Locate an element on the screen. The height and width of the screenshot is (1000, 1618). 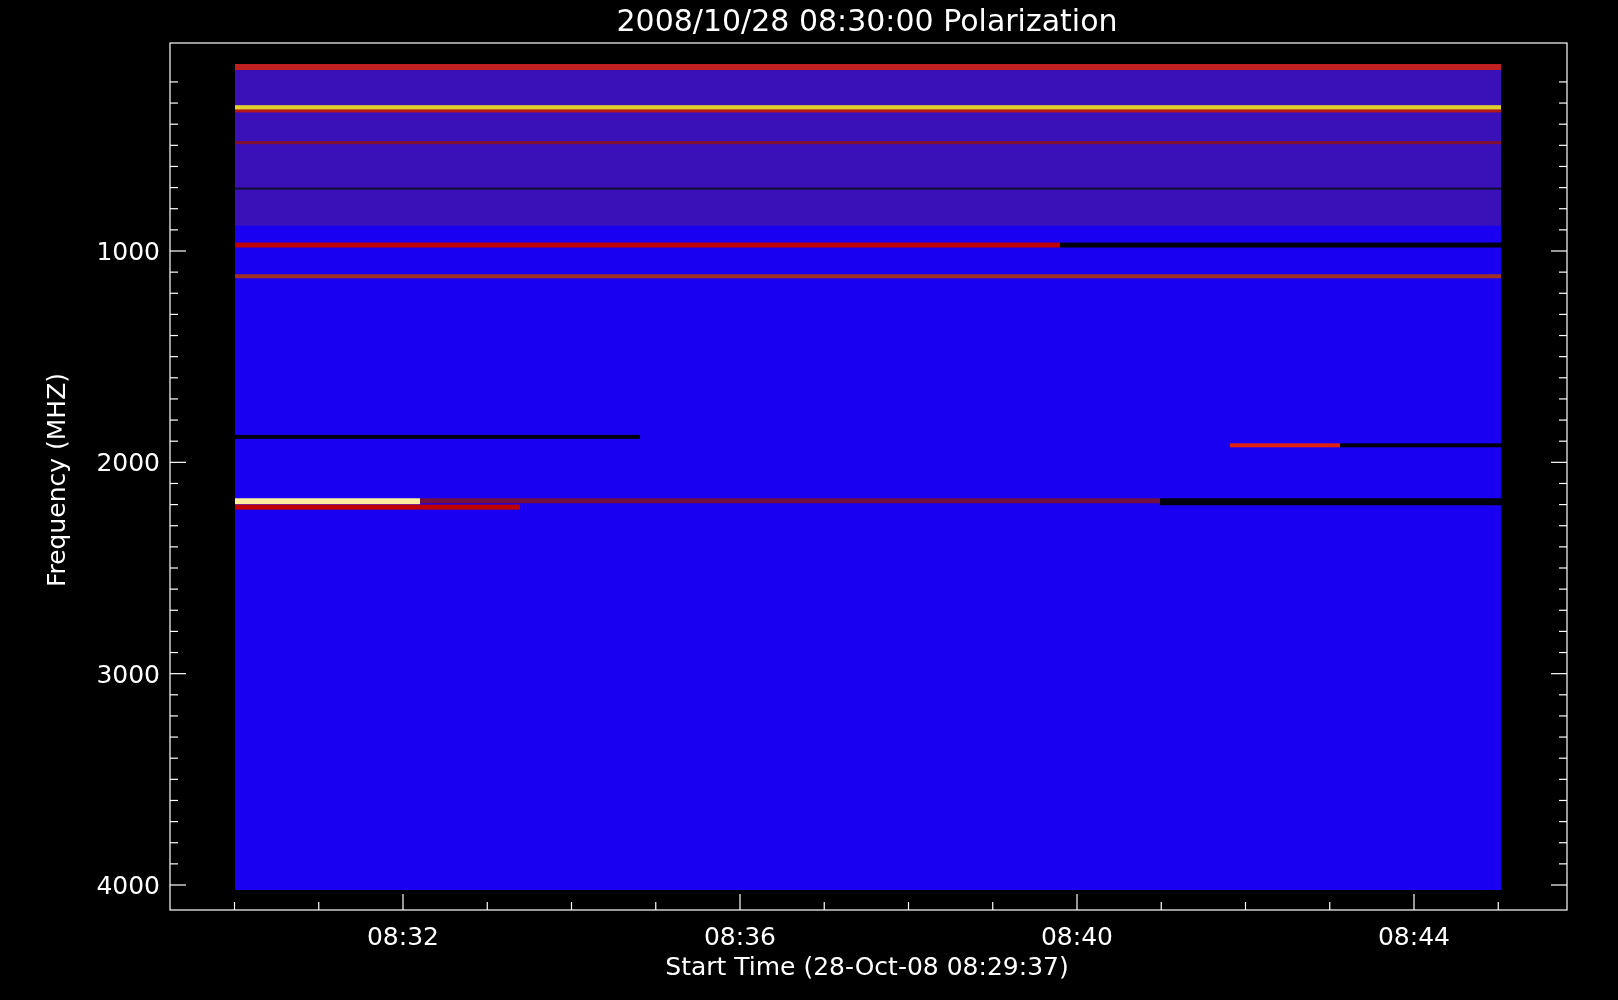
y-tick-label: 3000 is located at coordinates (128, 674).